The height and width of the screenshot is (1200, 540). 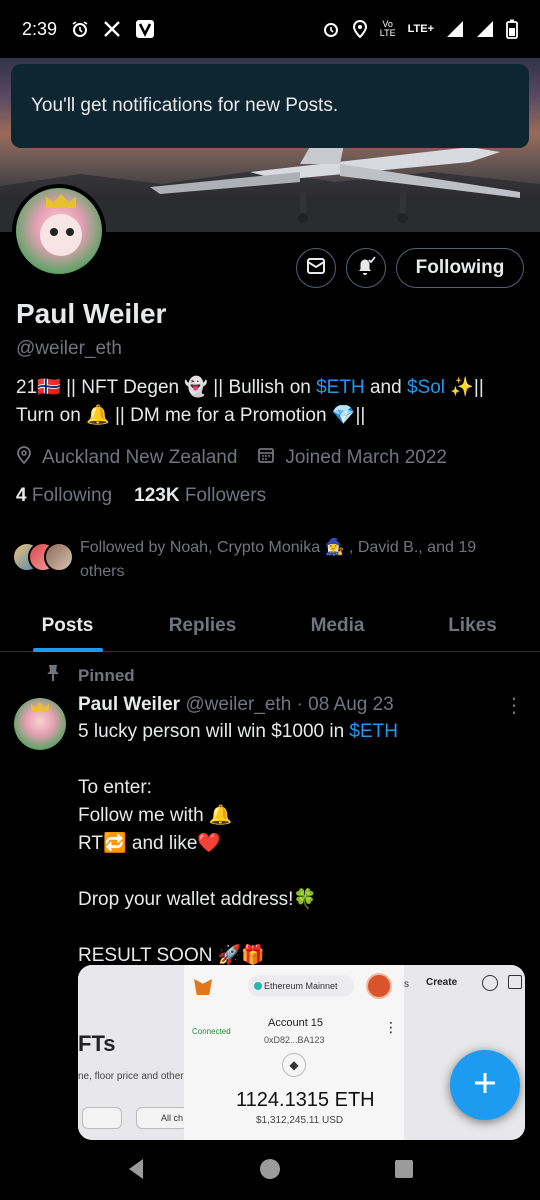 I want to click on back-icon, so click(x=136, y=1171).